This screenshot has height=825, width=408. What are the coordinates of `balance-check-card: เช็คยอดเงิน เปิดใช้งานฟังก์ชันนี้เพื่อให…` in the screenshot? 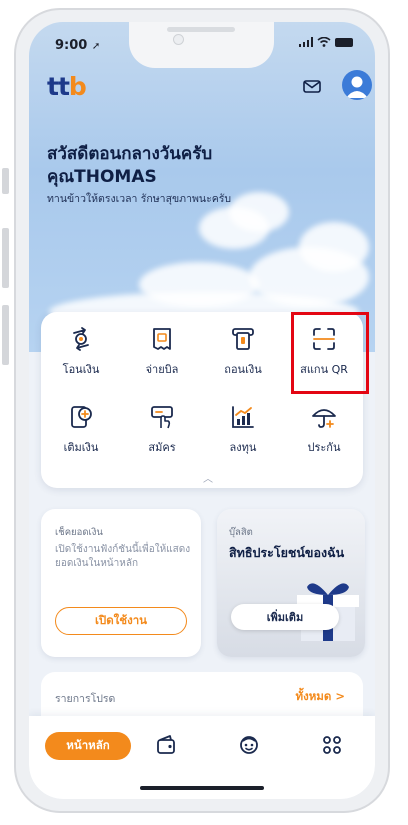 It's located at (121, 583).